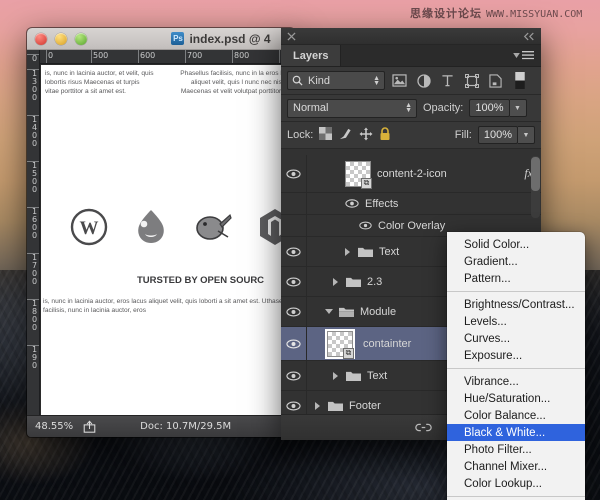 The image size is (600, 500). I want to click on h-ruler-mark: 800, so click(241, 56).